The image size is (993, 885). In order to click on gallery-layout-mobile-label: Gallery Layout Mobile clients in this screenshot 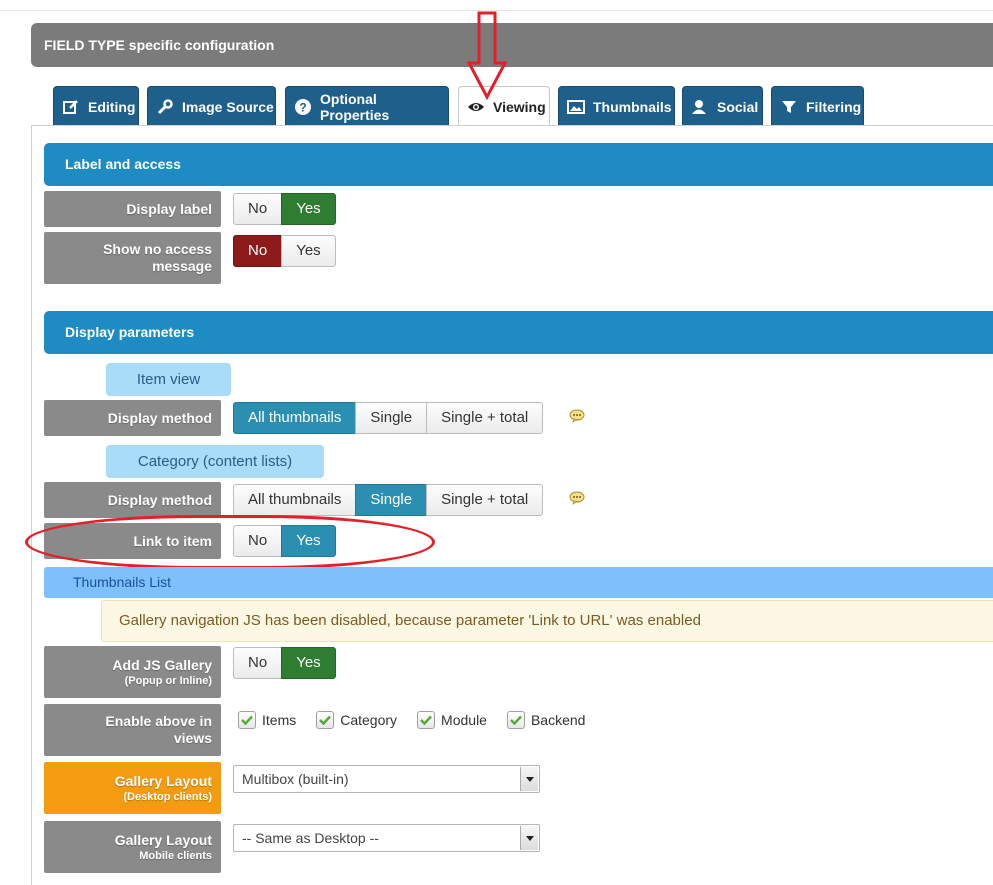, I will do `click(132, 847)`.